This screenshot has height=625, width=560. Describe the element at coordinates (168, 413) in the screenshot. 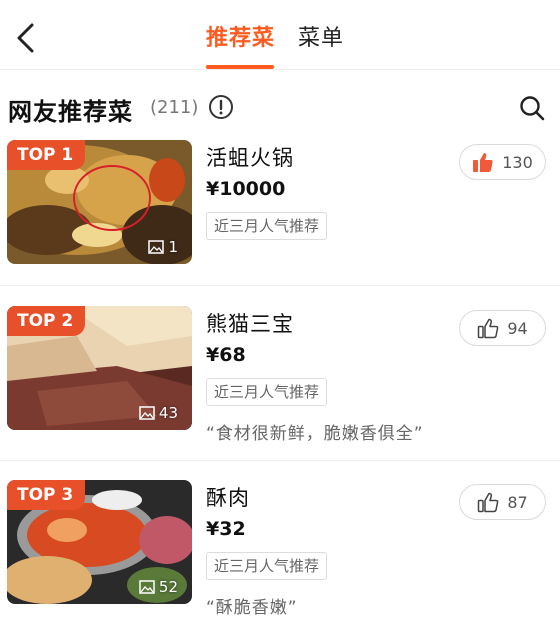

I see `photo-count-value: 43` at that location.